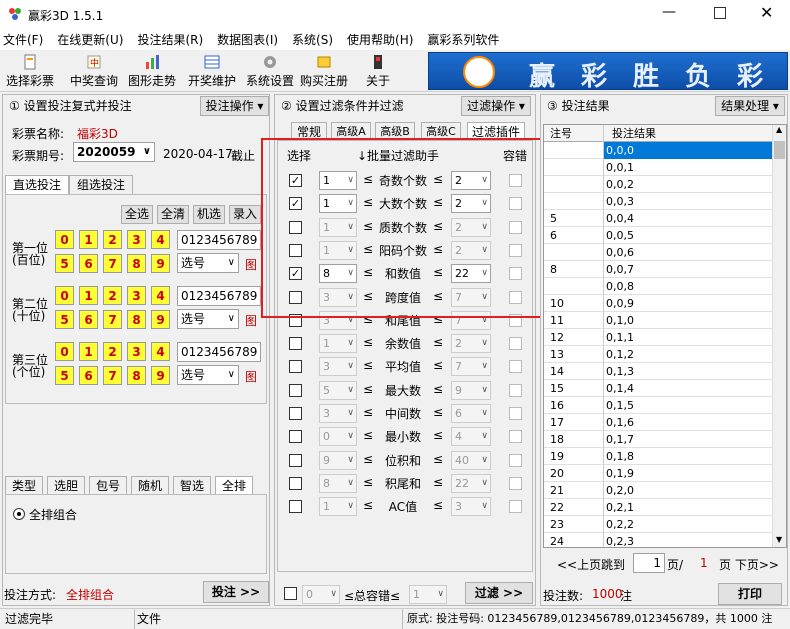 The image size is (790, 629). What do you see at coordinates (108, 485) in the screenshot?
I see `tab-bao: 包号` at bounding box center [108, 485].